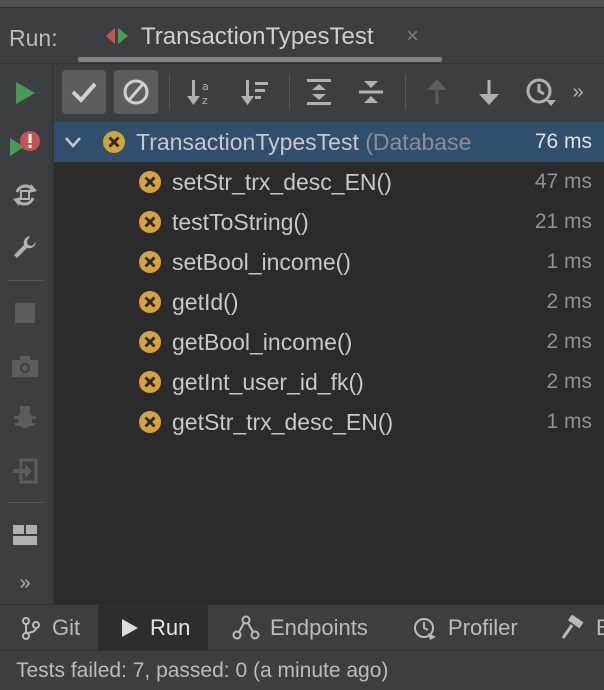 The height and width of the screenshot is (690, 604). What do you see at coordinates (117, 36) in the screenshot?
I see `test-run-config-icon` at bounding box center [117, 36].